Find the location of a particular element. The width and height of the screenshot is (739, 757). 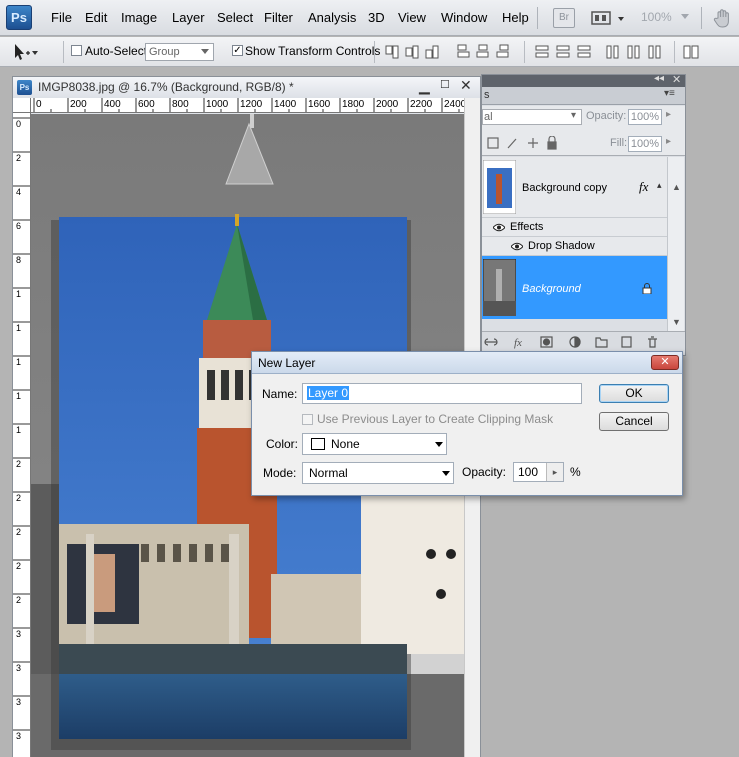

name-label: Name: is located at coordinates (280, 394).